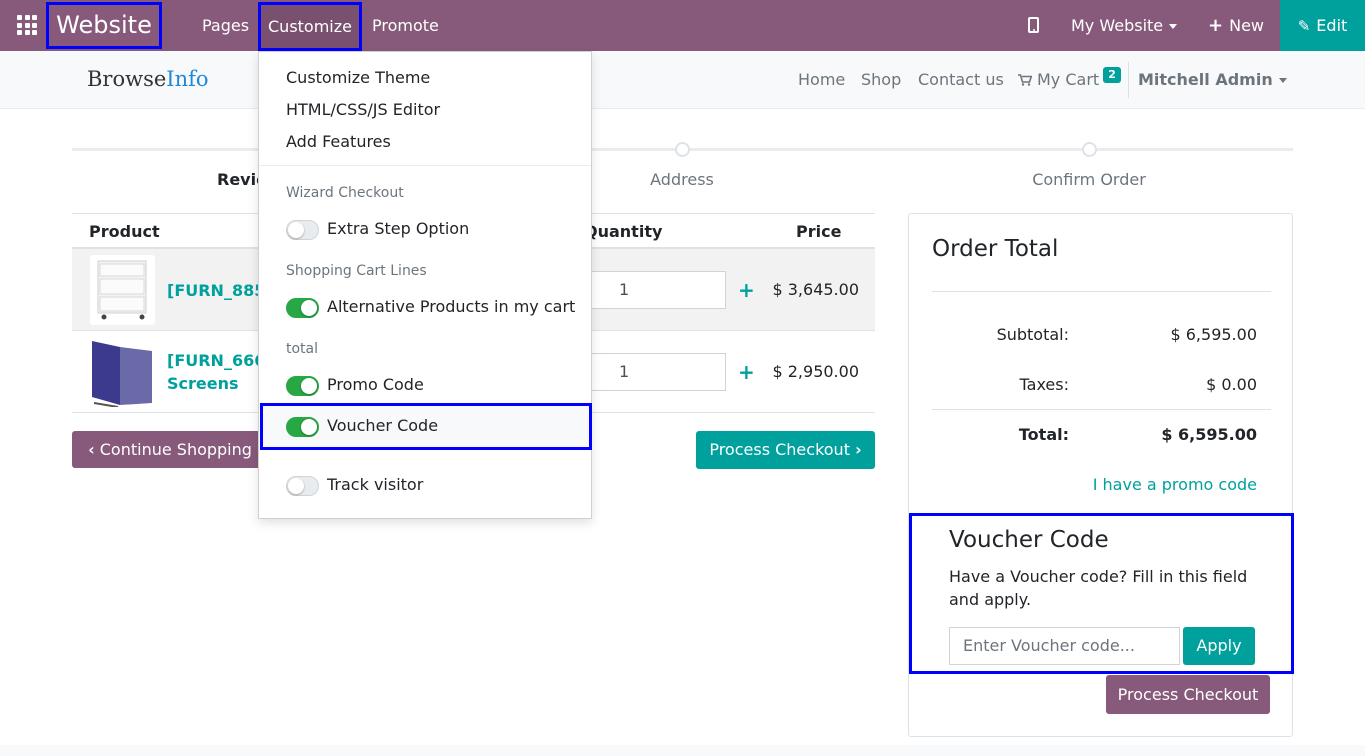 The width and height of the screenshot is (1365, 756). Describe the element at coordinates (1043, 434) in the screenshot. I see `total-label: Total:` at that location.